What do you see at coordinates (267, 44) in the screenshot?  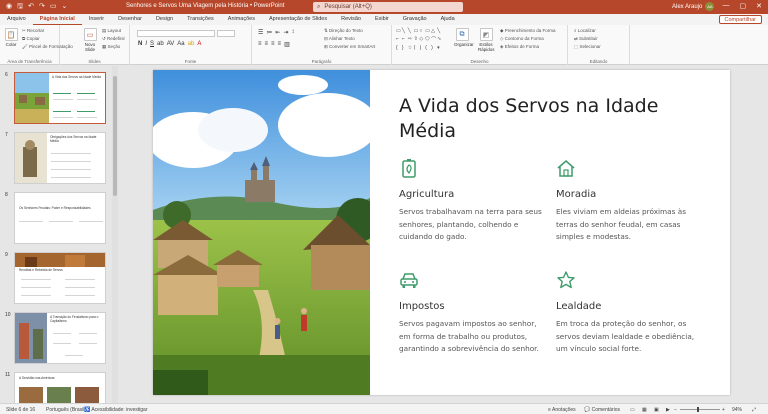 I see `align-center-icon: ≡` at bounding box center [267, 44].